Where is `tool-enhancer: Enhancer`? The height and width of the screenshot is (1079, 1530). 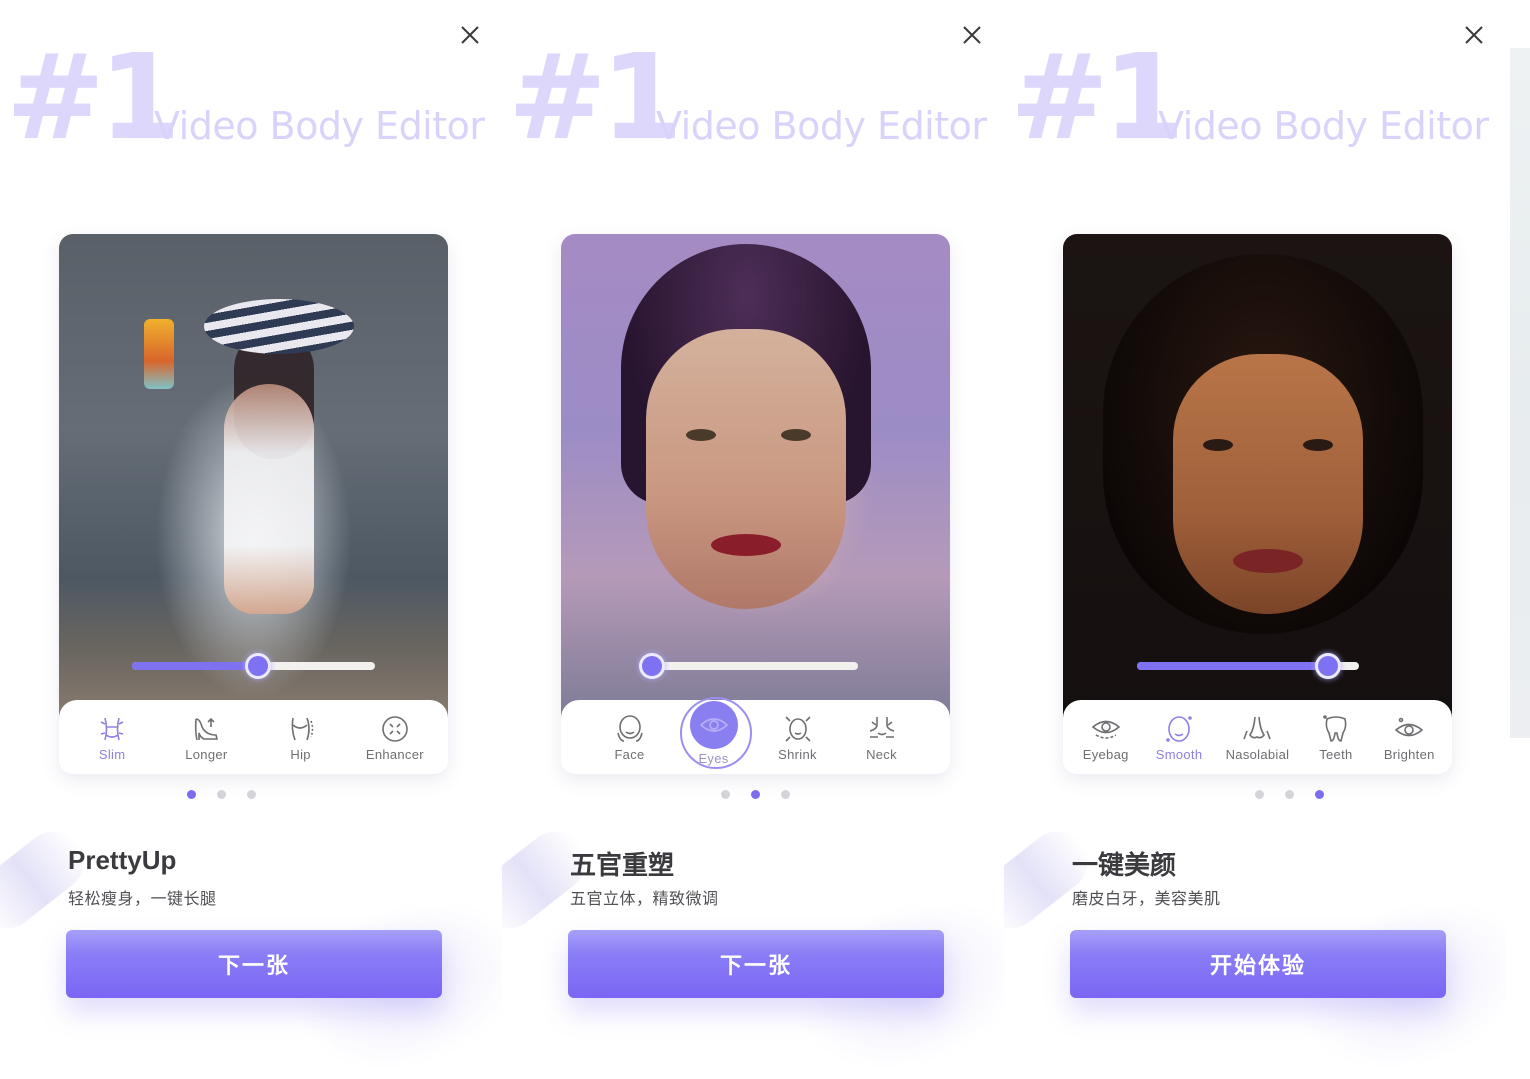 tool-enhancer: Enhancer is located at coordinates (395, 737).